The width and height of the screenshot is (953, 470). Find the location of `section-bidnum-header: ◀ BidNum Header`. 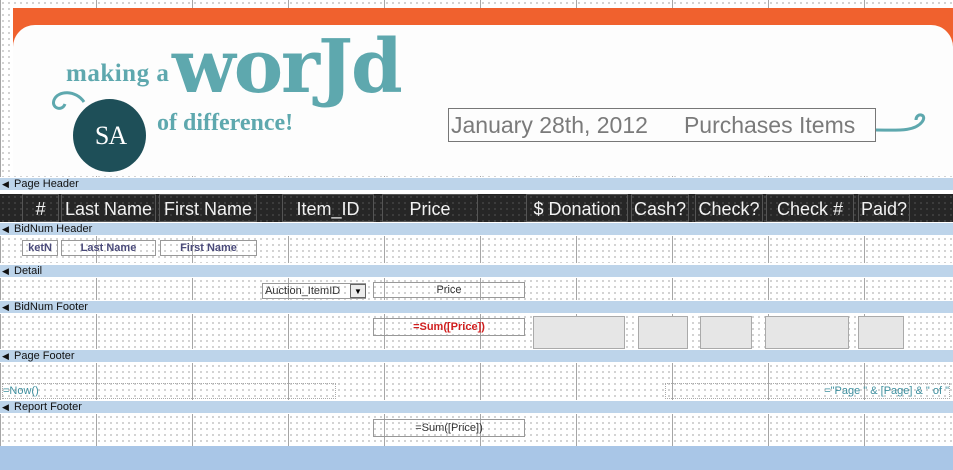

section-bidnum-header: ◀ BidNum Header is located at coordinates (476, 228).